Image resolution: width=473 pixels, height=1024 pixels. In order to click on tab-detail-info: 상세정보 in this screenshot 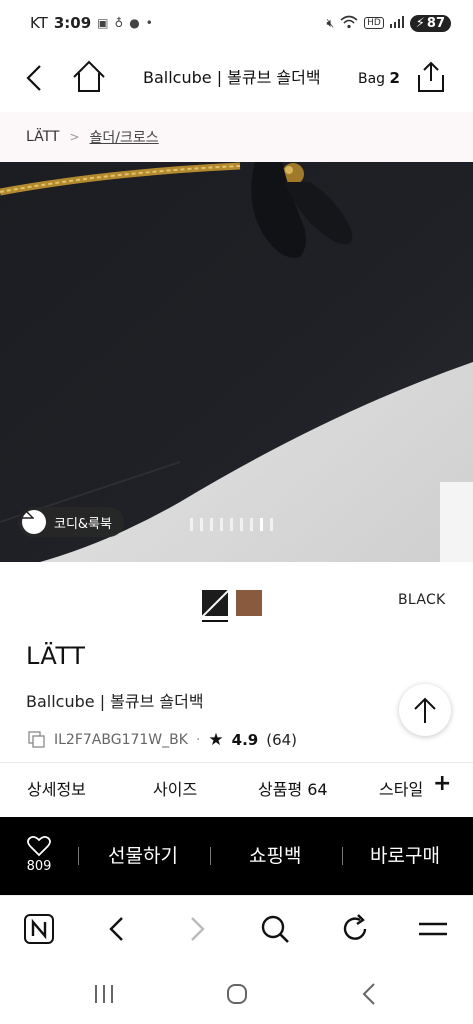, I will do `click(56, 790)`.